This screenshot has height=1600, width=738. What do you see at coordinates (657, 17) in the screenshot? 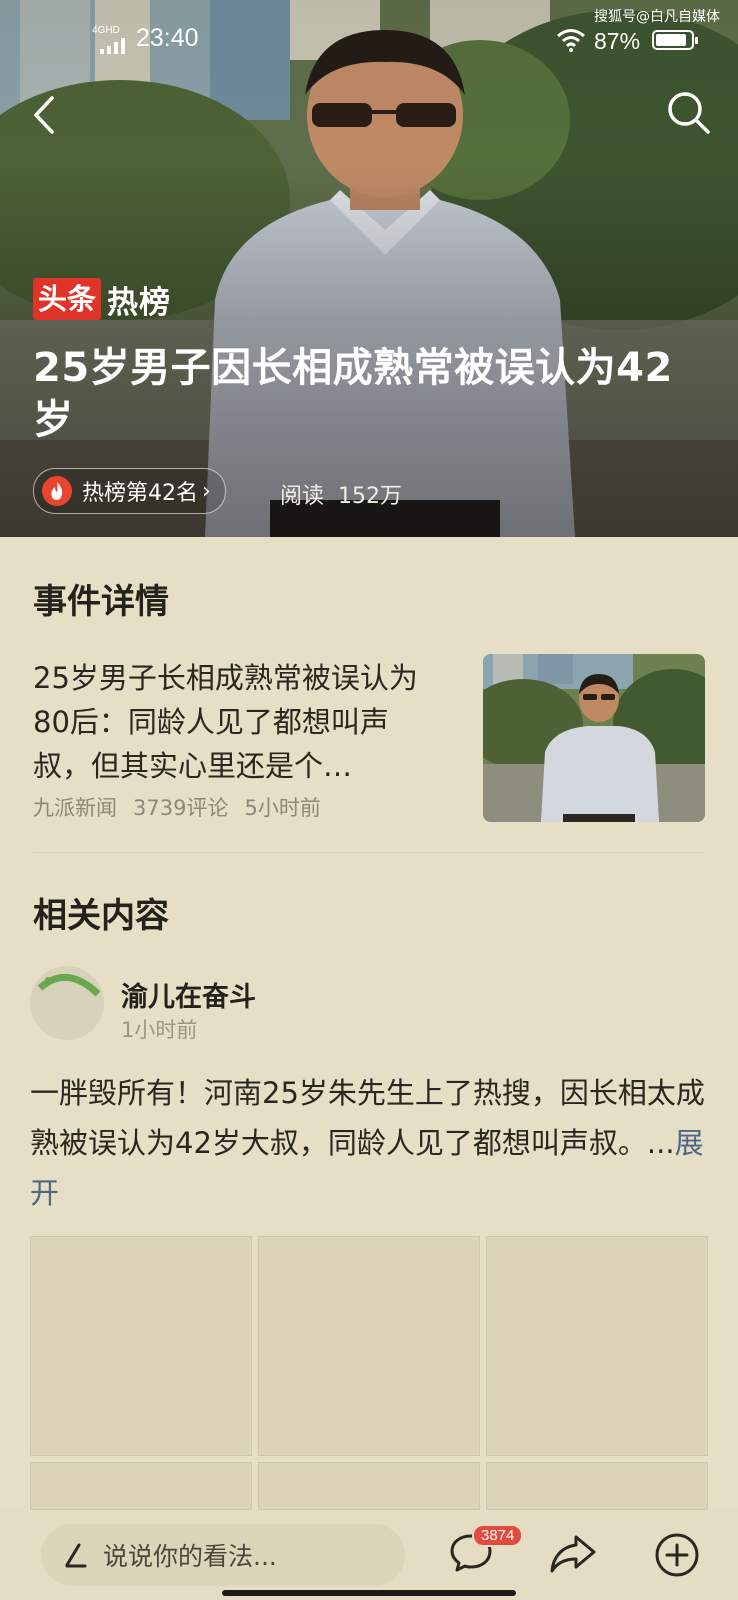
I see `watermark: 搜狐号@白凡自媒体` at bounding box center [657, 17].